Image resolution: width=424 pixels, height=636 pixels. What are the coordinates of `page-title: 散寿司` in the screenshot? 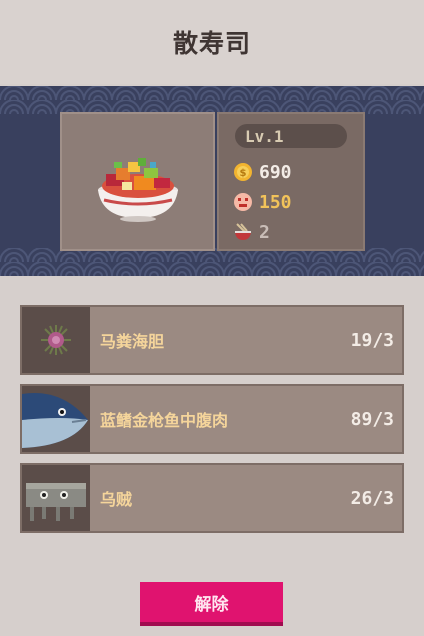 It's located at (211, 43).